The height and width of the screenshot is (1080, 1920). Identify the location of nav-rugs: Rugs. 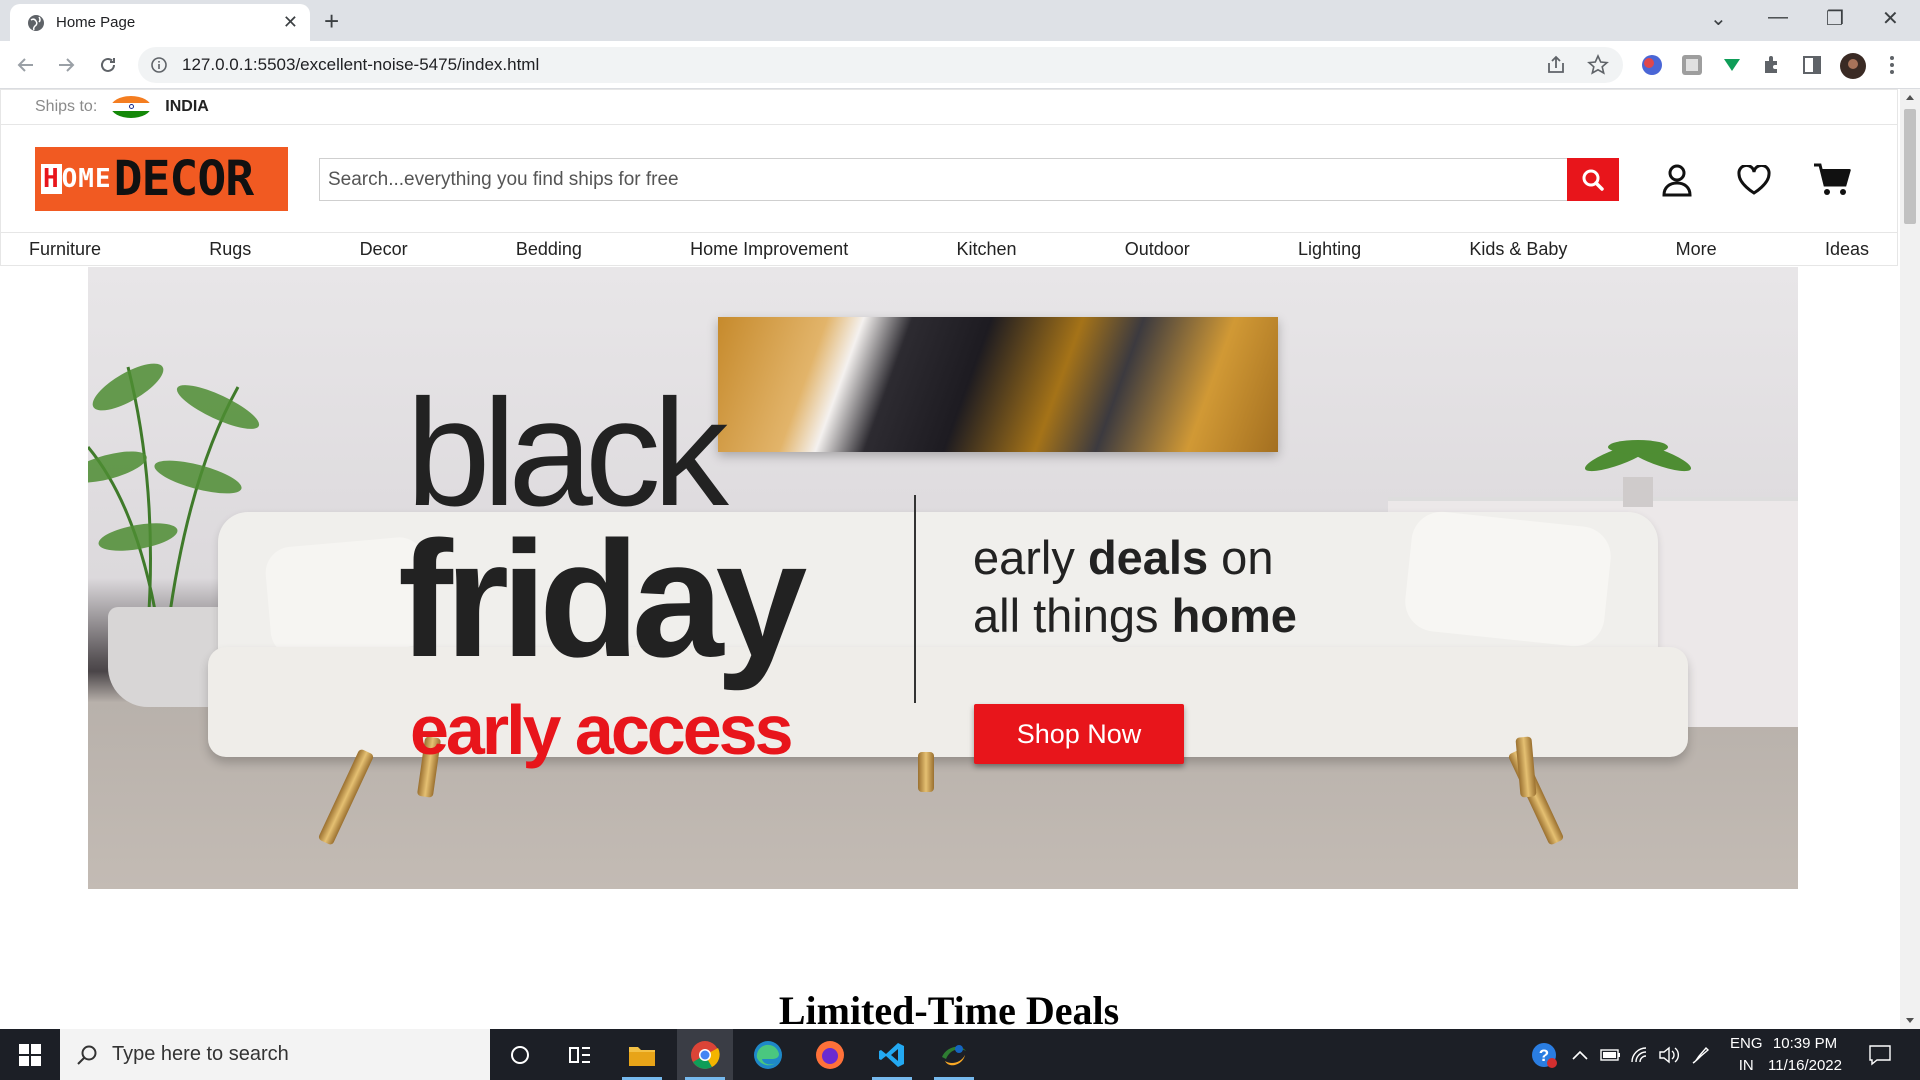
(230, 249).